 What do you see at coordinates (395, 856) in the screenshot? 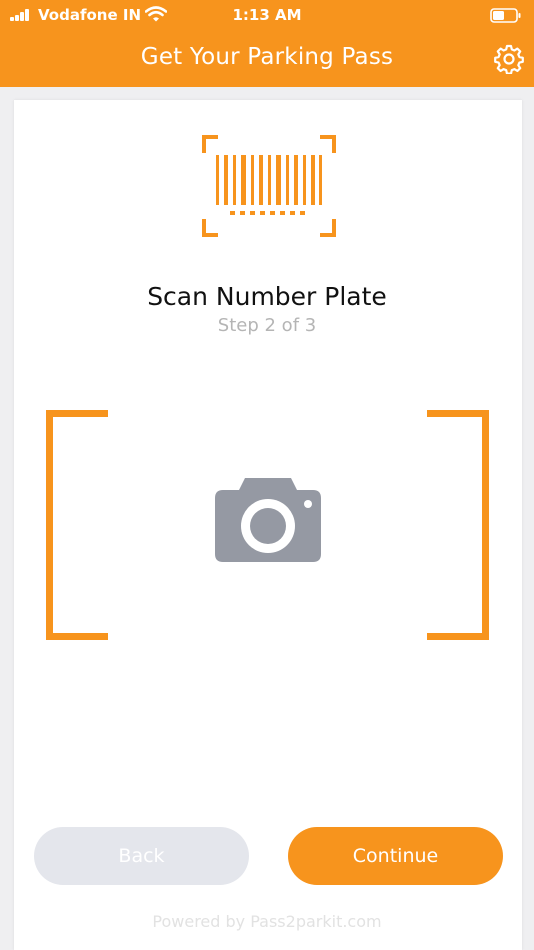
I see `continue-button: Continue` at bounding box center [395, 856].